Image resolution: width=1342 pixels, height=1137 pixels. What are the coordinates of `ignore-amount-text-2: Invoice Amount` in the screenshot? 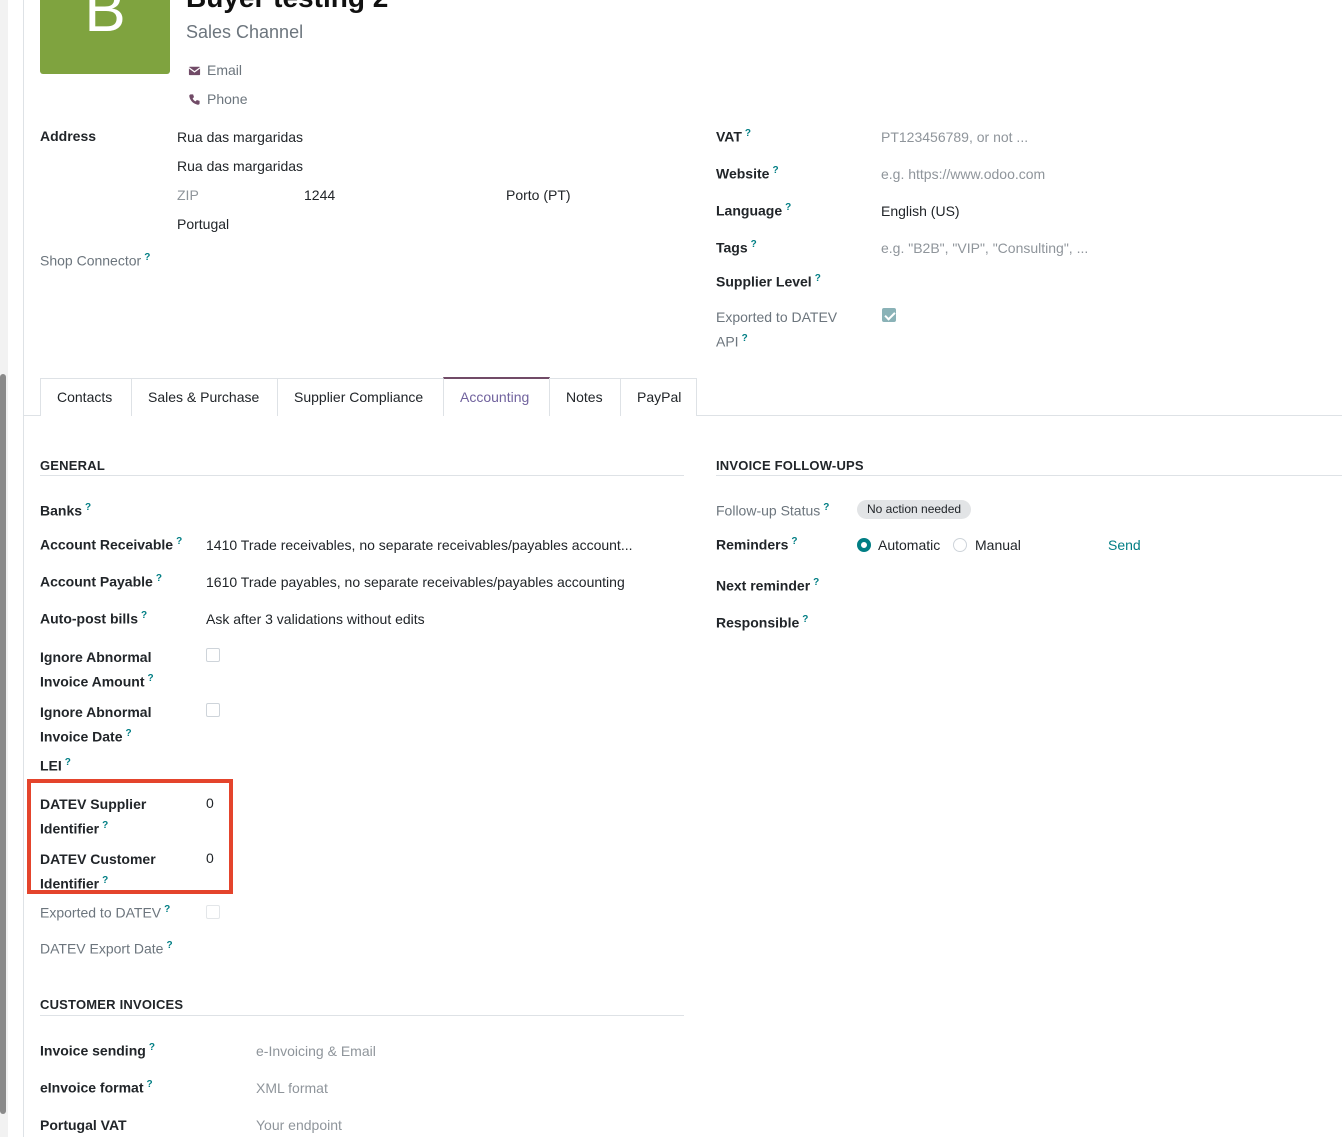 It's located at (92, 681).